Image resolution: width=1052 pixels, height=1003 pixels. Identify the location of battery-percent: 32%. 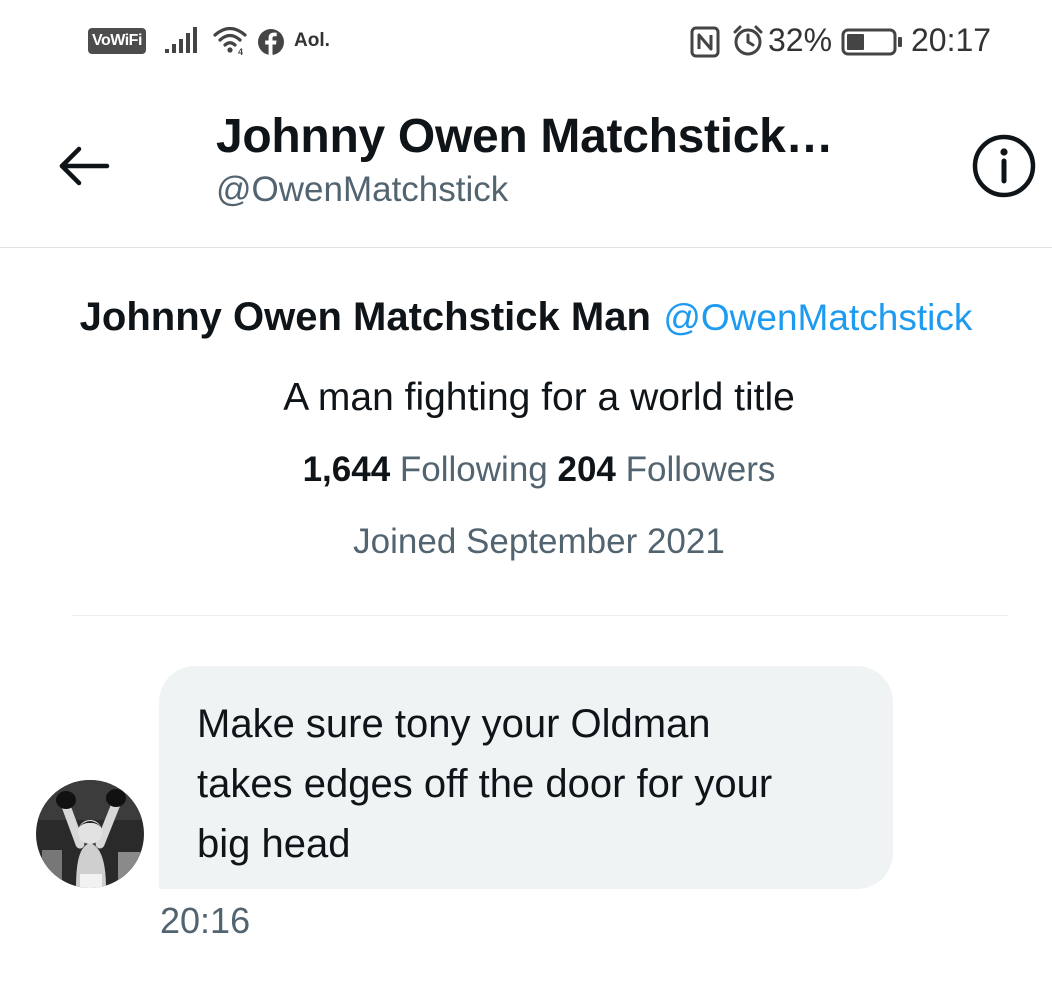
(800, 40).